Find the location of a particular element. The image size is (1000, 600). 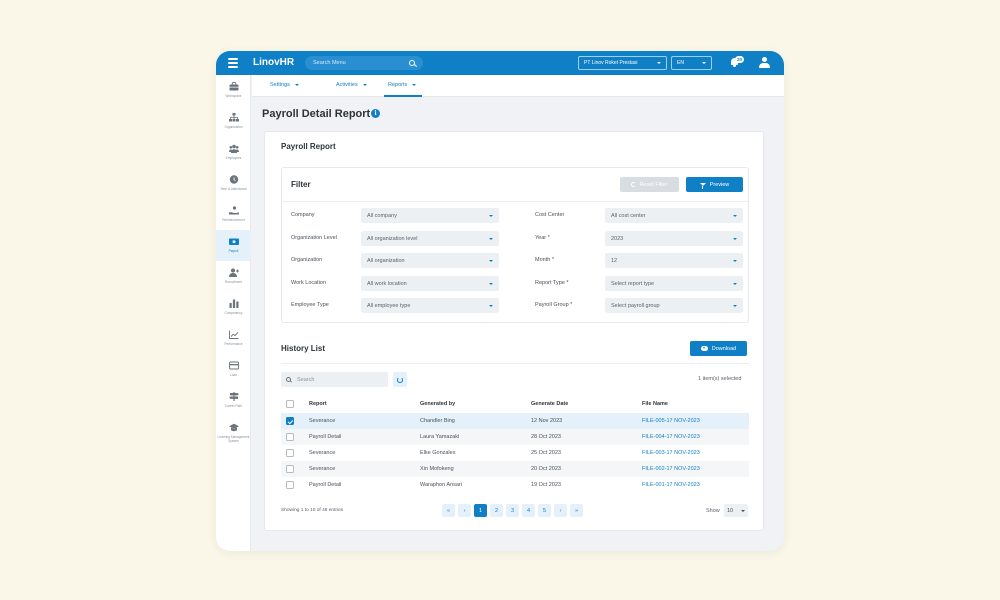

menu-search-placeholder: Search Menu is located at coordinates (329, 63).